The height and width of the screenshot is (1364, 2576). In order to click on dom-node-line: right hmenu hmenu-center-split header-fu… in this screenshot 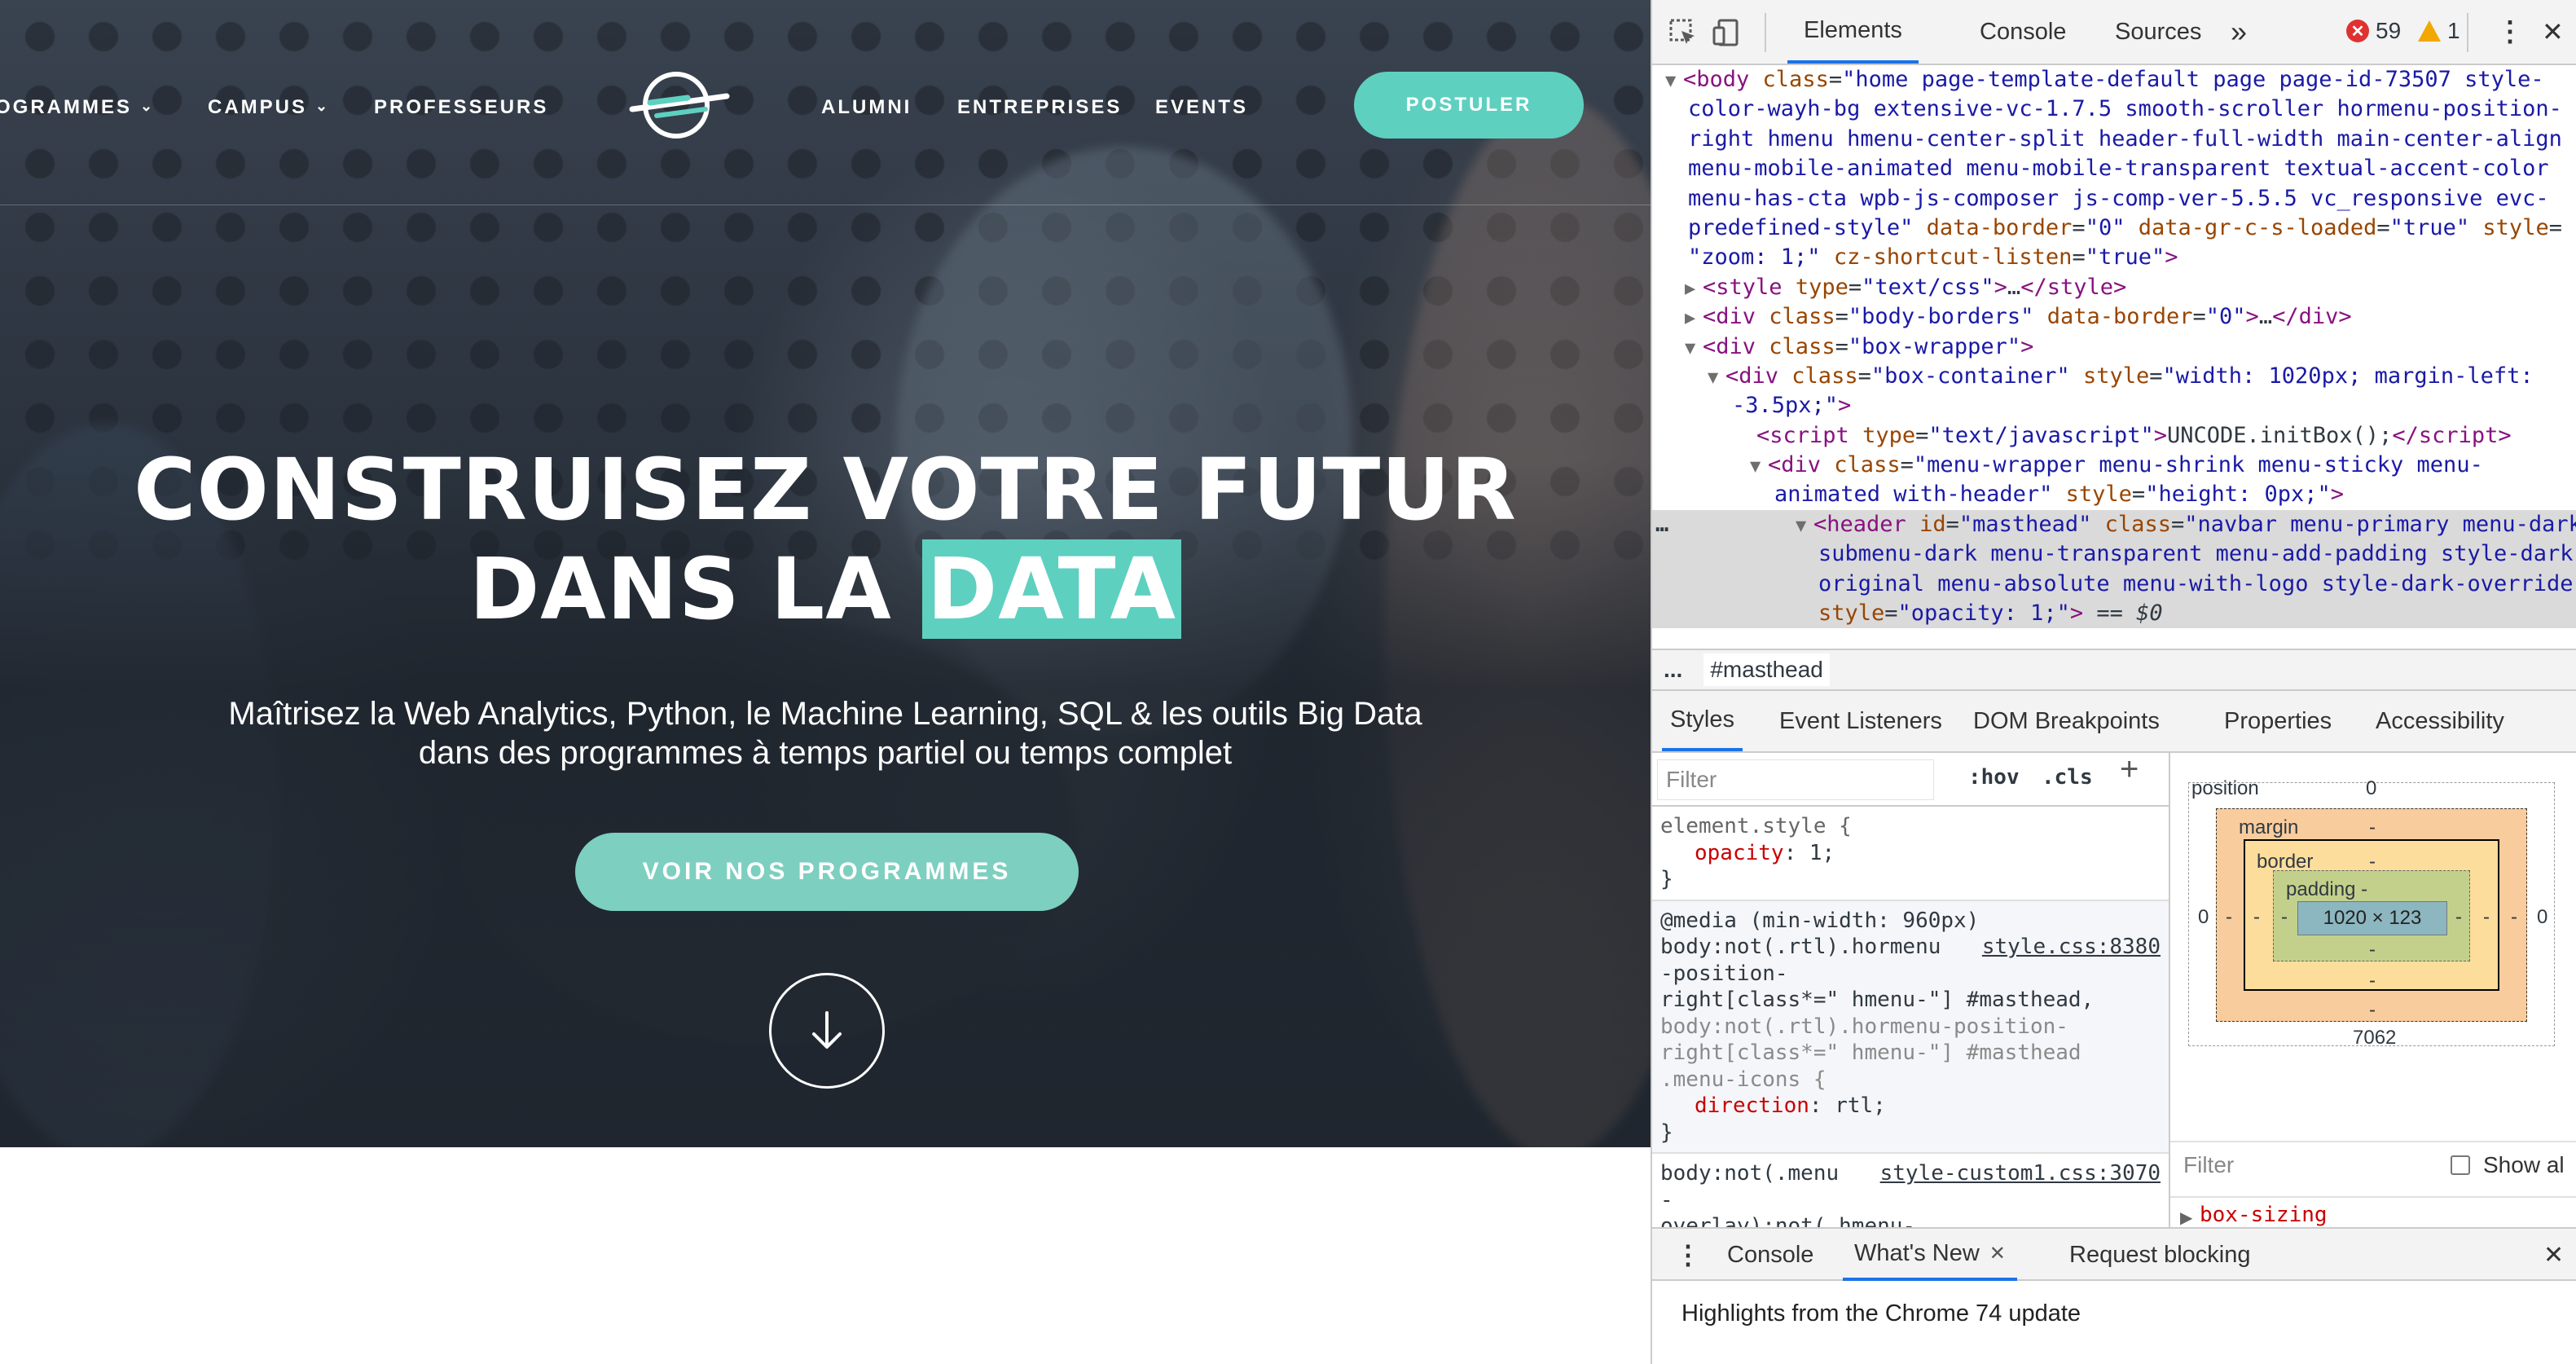, I will do `click(2114, 139)`.